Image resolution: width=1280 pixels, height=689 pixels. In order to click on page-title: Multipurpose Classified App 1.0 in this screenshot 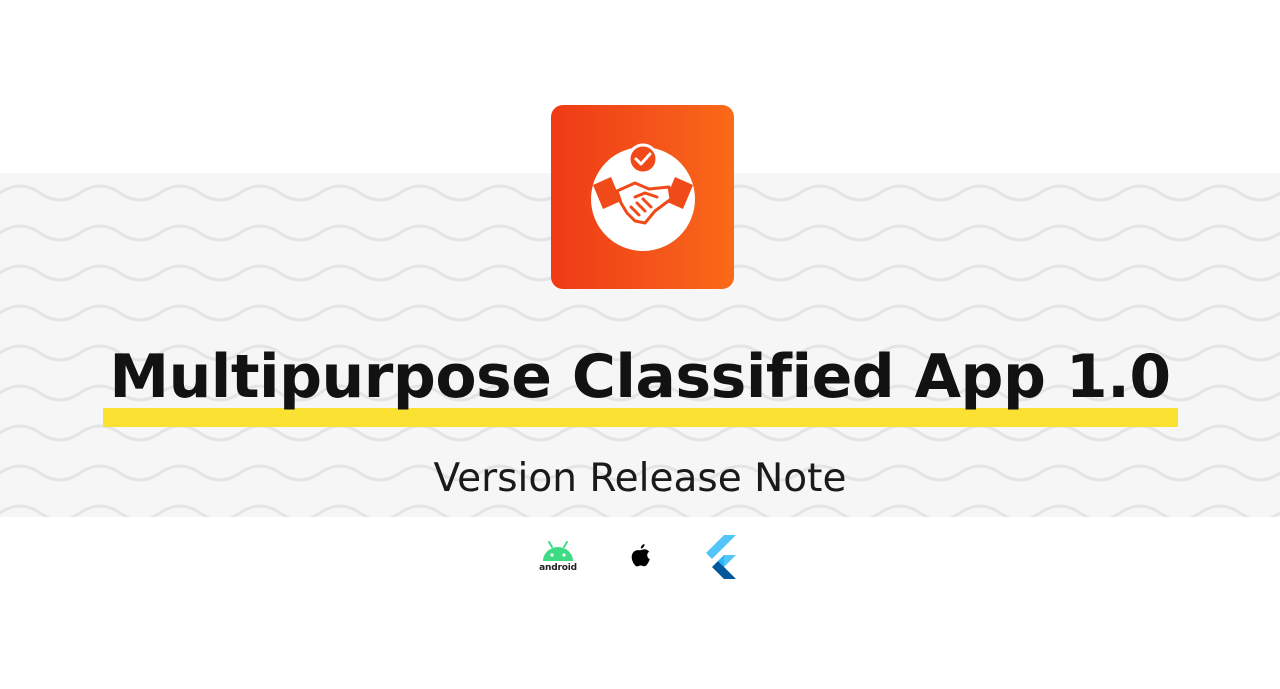, I will do `click(640, 377)`.